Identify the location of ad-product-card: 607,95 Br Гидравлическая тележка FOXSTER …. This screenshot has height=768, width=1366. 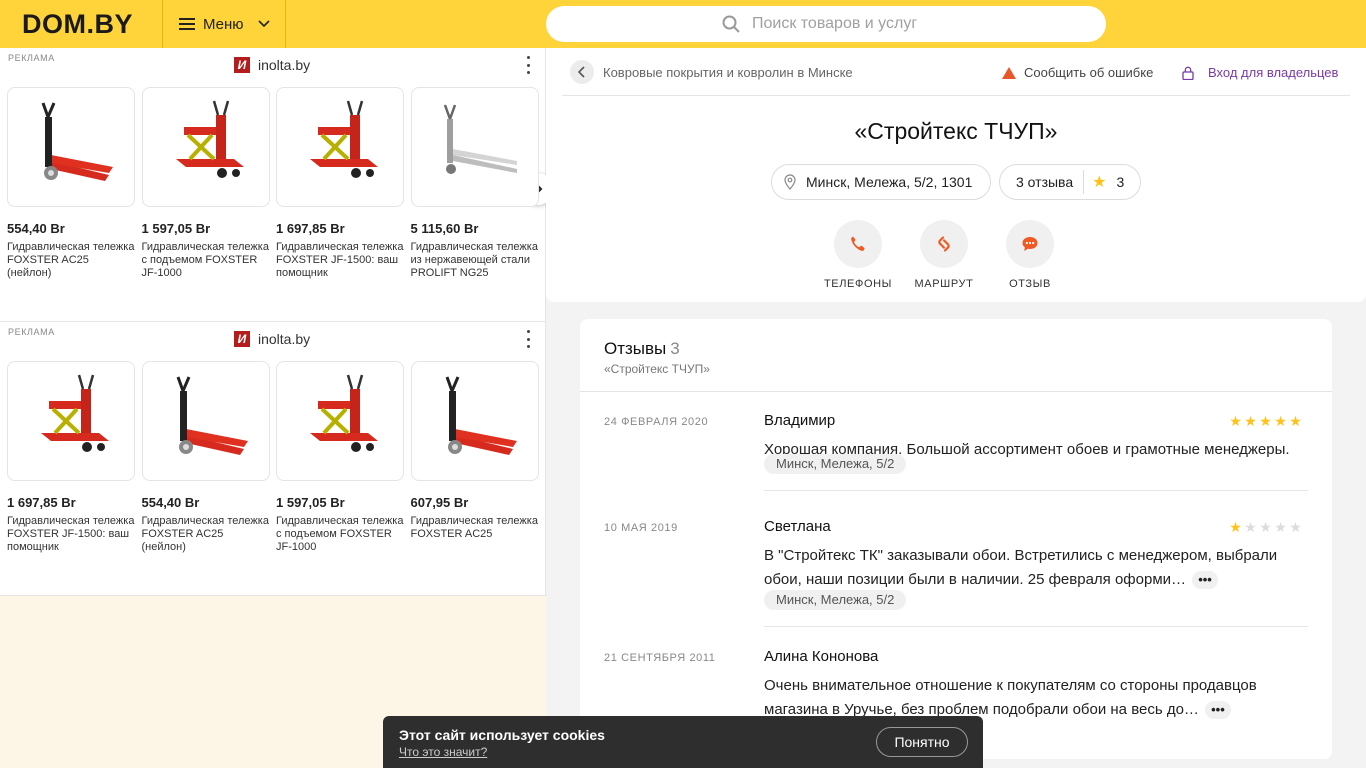
(474, 451).